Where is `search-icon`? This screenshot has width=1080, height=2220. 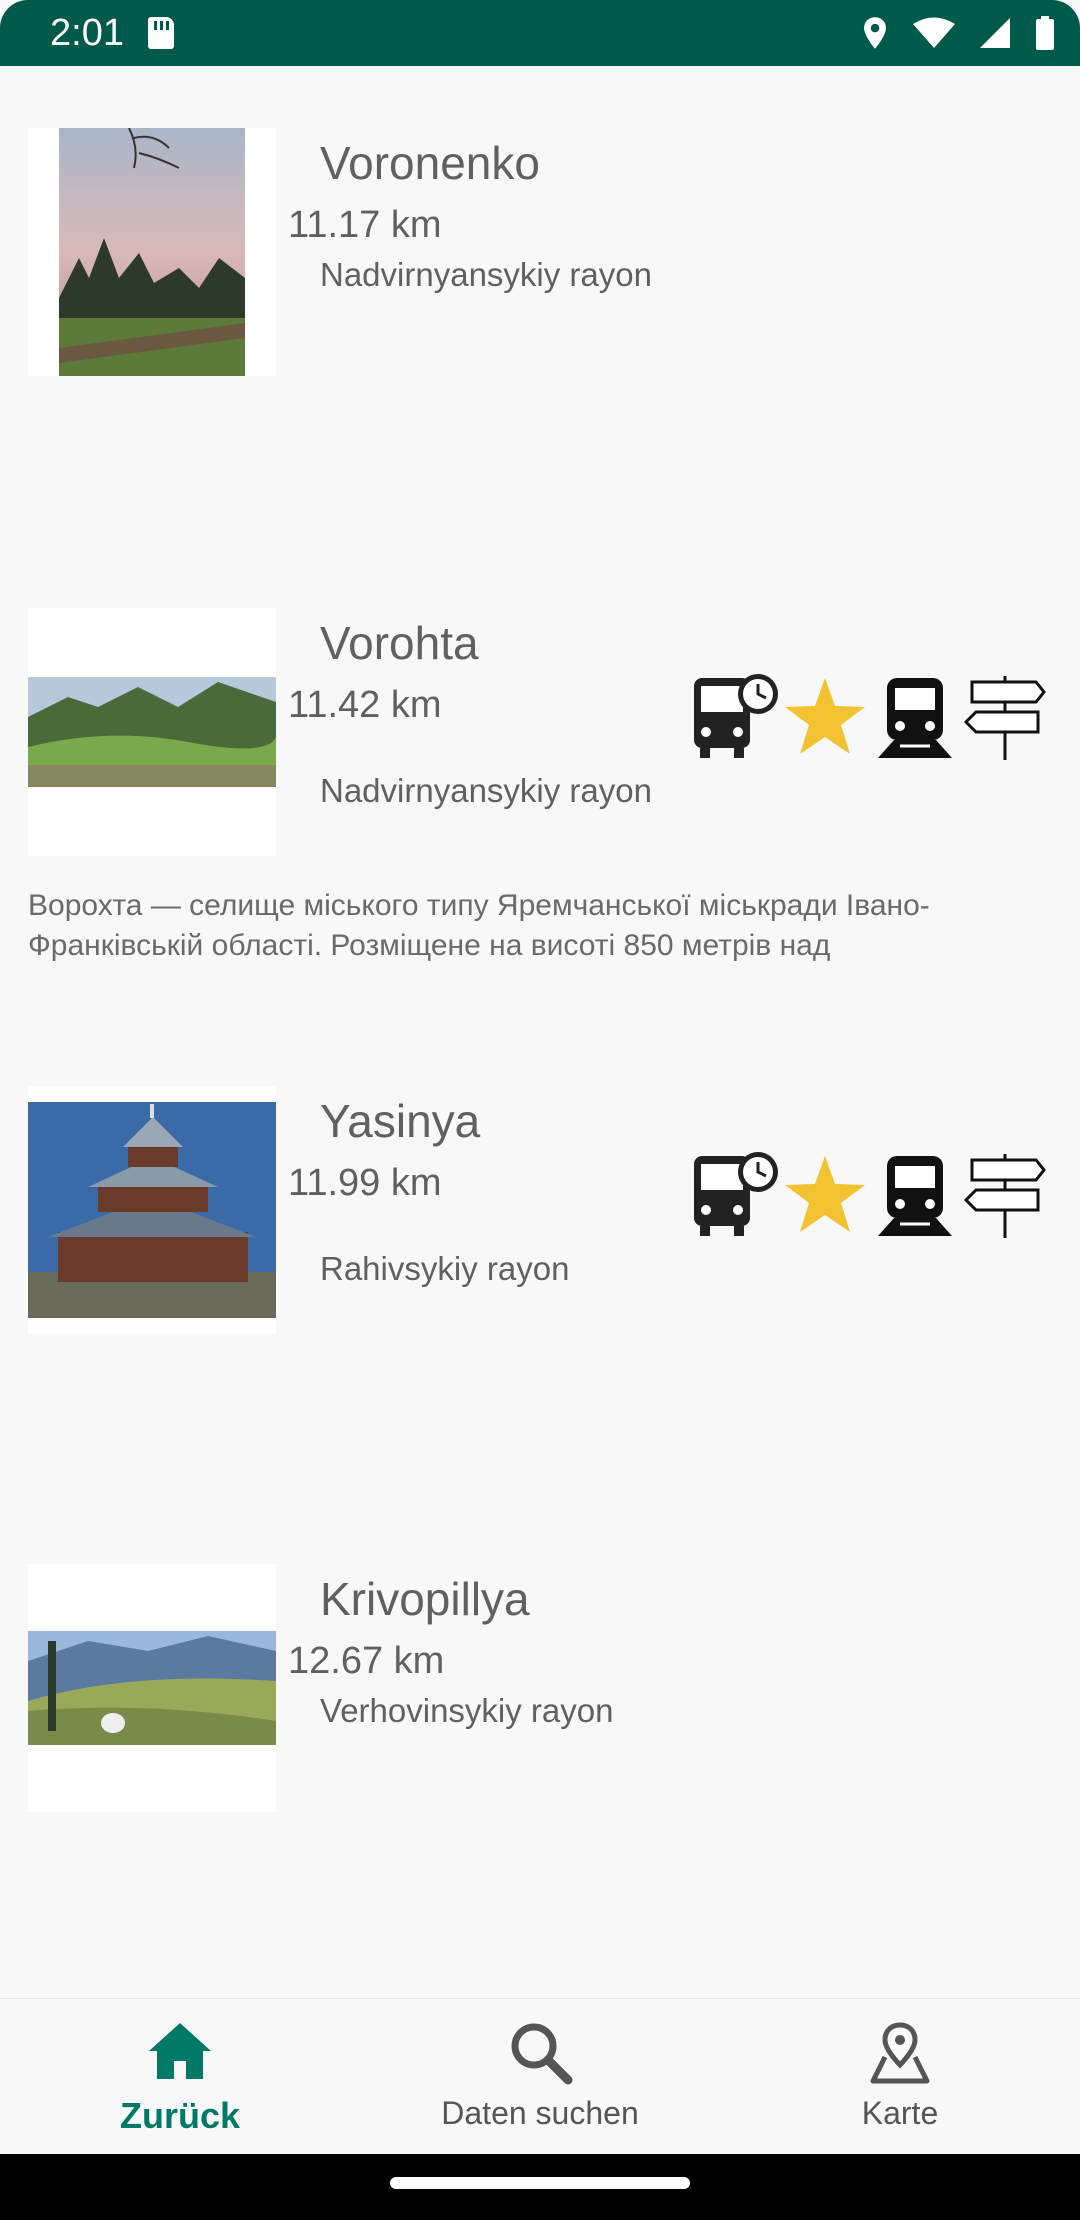 search-icon is located at coordinates (542, 2054).